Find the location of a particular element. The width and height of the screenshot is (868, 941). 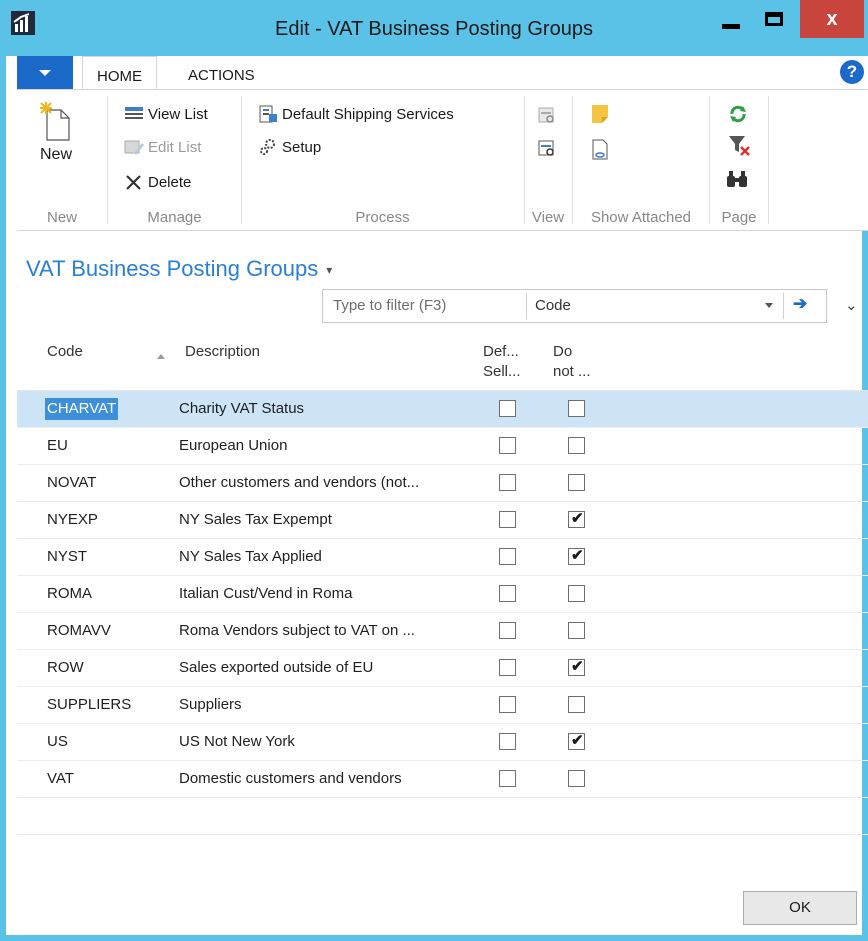

table-row: NYST NY Sales Tax Applied ✔ is located at coordinates (442, 557).